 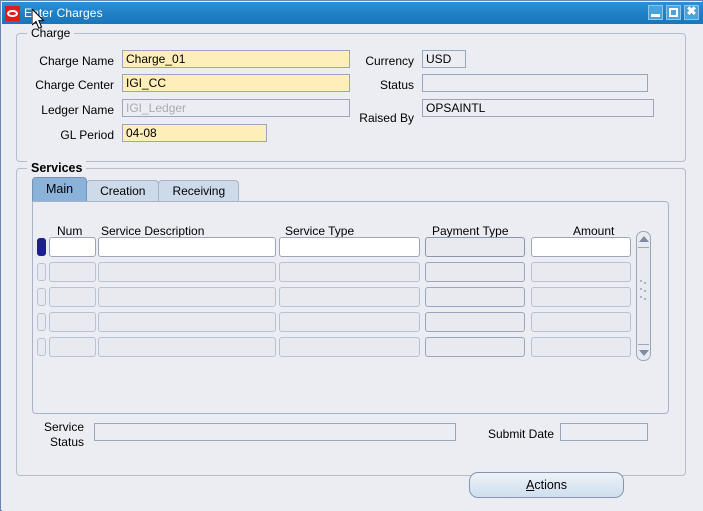 I want to click on tab-main: Main, so click(x=60, y=189).